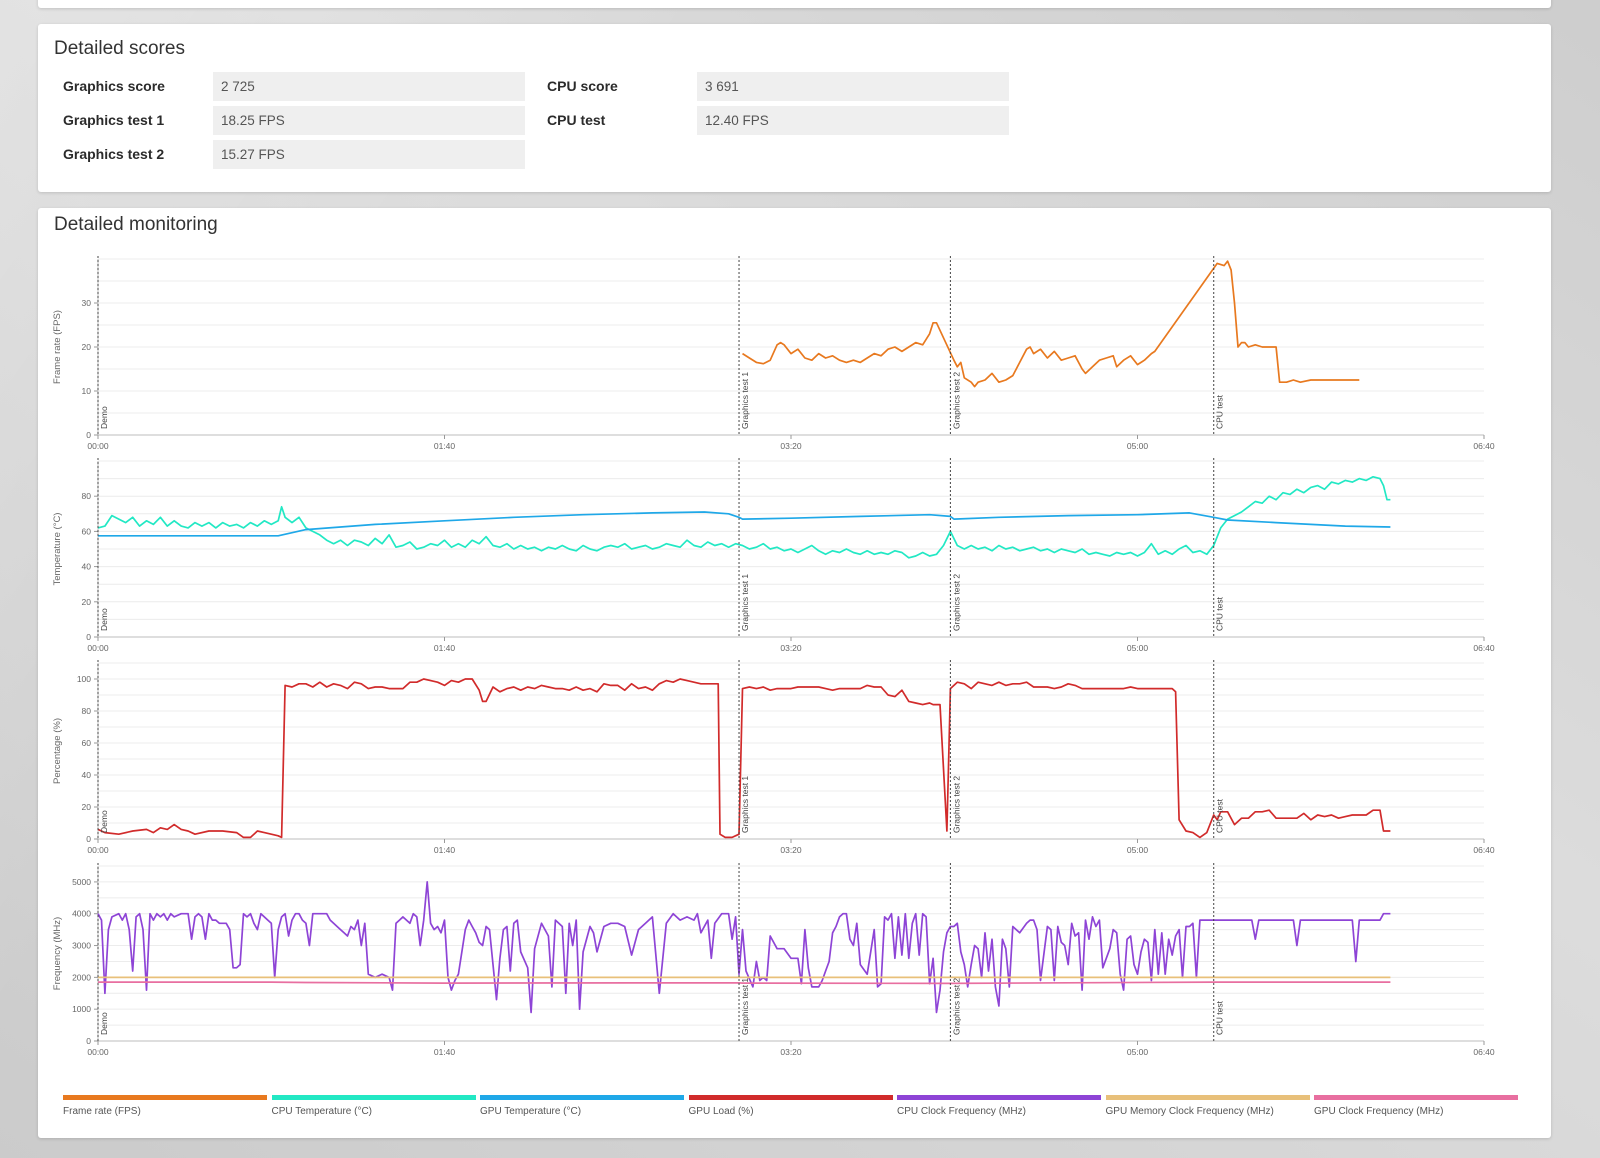 This screenshot has height=1158, width=1600. Describe the element at coordinates (853, 120) in the screenshot. I see `score-value: 12.40 FPS` at that location.